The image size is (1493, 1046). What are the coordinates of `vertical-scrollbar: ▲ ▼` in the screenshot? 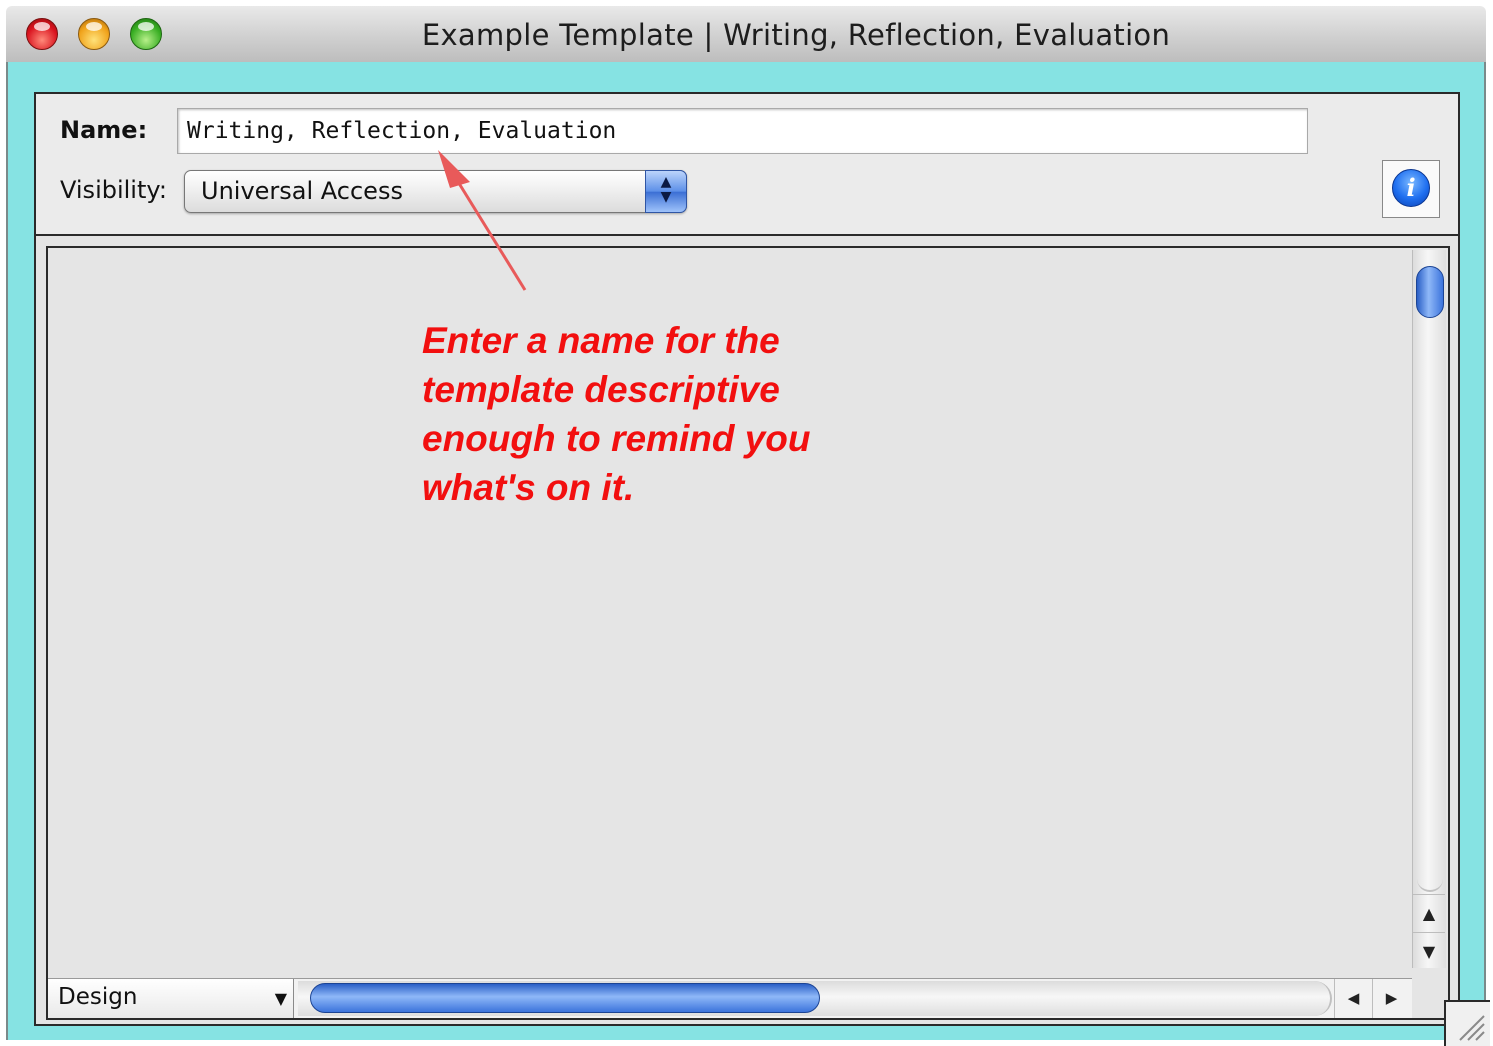 It's located at (1429, 609).